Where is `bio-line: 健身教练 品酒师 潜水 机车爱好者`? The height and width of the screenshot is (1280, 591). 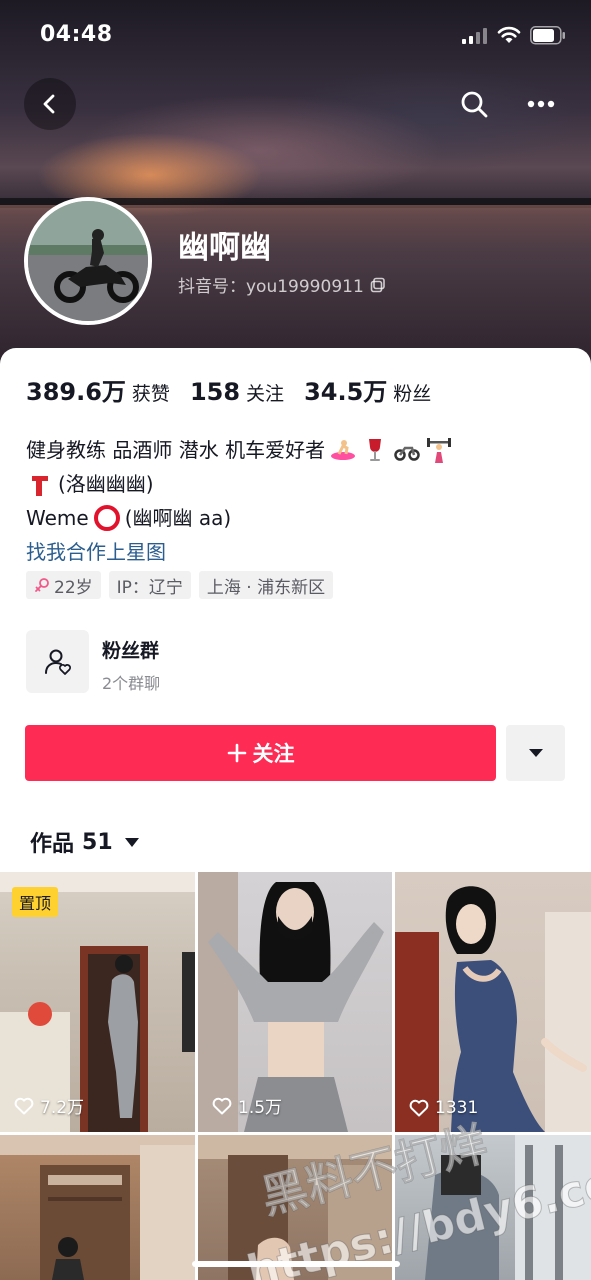 bio-line: 健身教练 品酒师 潜水 机车爱好者 is located at coordinates (298, 450).